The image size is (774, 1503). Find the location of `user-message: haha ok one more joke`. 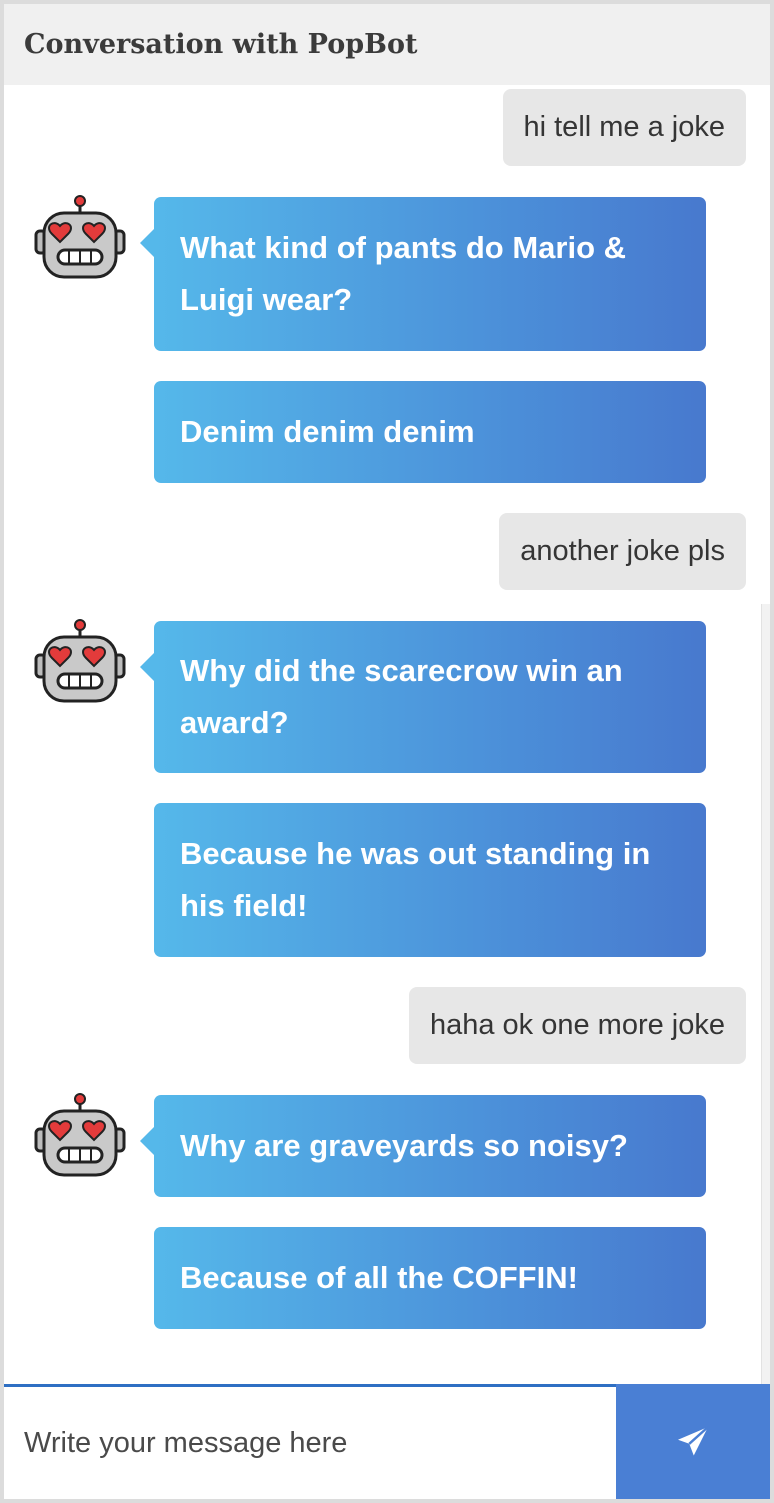

user-message: haha ok one more joke is located at coordinates (577, 1025).